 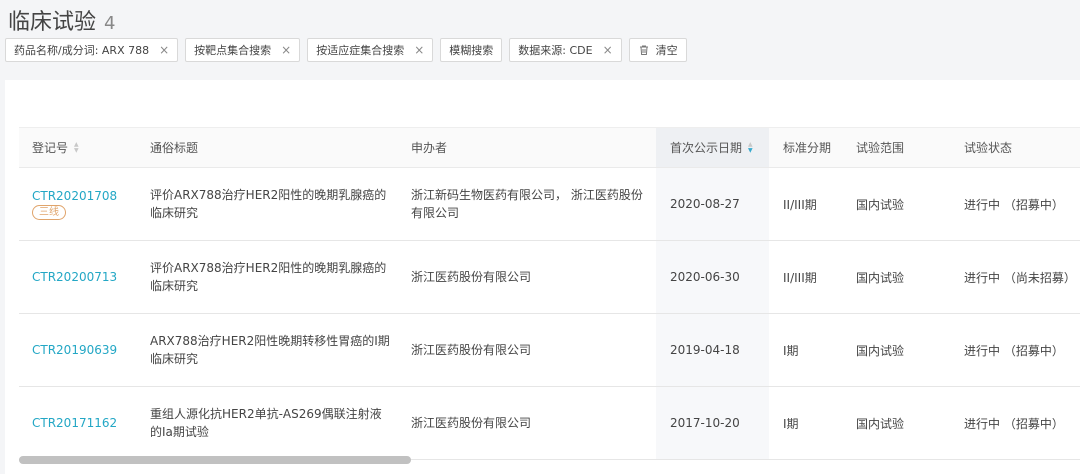 I want to click on trial-date: 2020-08-27, so click(x=705, y=204).